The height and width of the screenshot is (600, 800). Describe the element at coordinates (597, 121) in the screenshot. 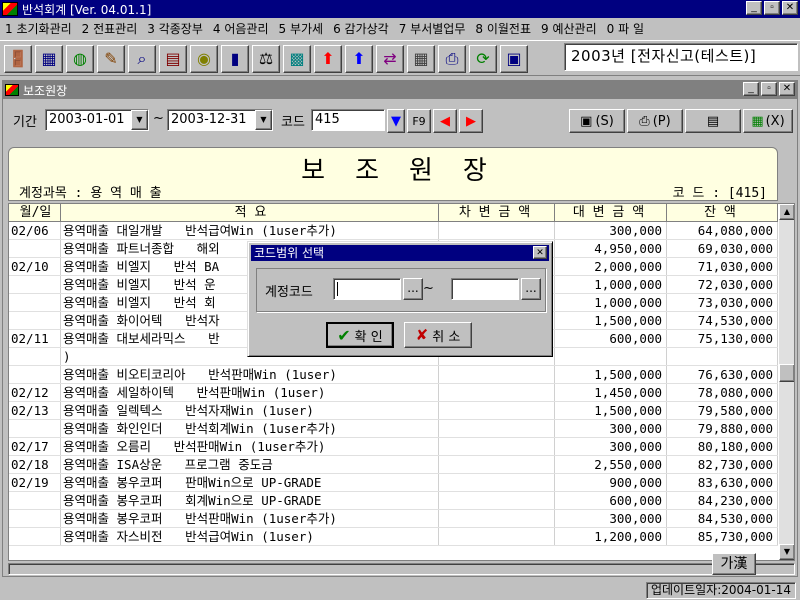

I see `save-button: ▣ (S)` at that location.